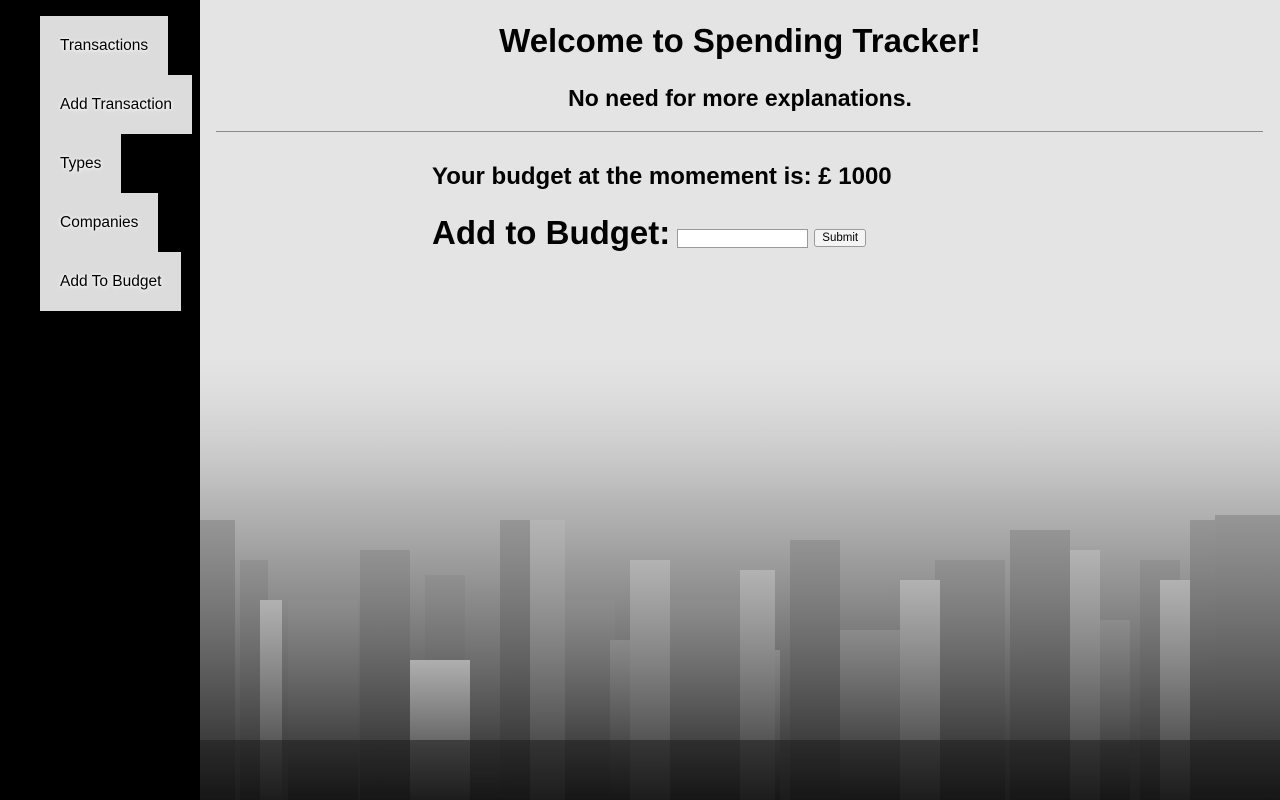  What do you see at coordinates (840, 238) in the screenshot?
I see `submit-button: Submit` at bounding box center [840, 238].